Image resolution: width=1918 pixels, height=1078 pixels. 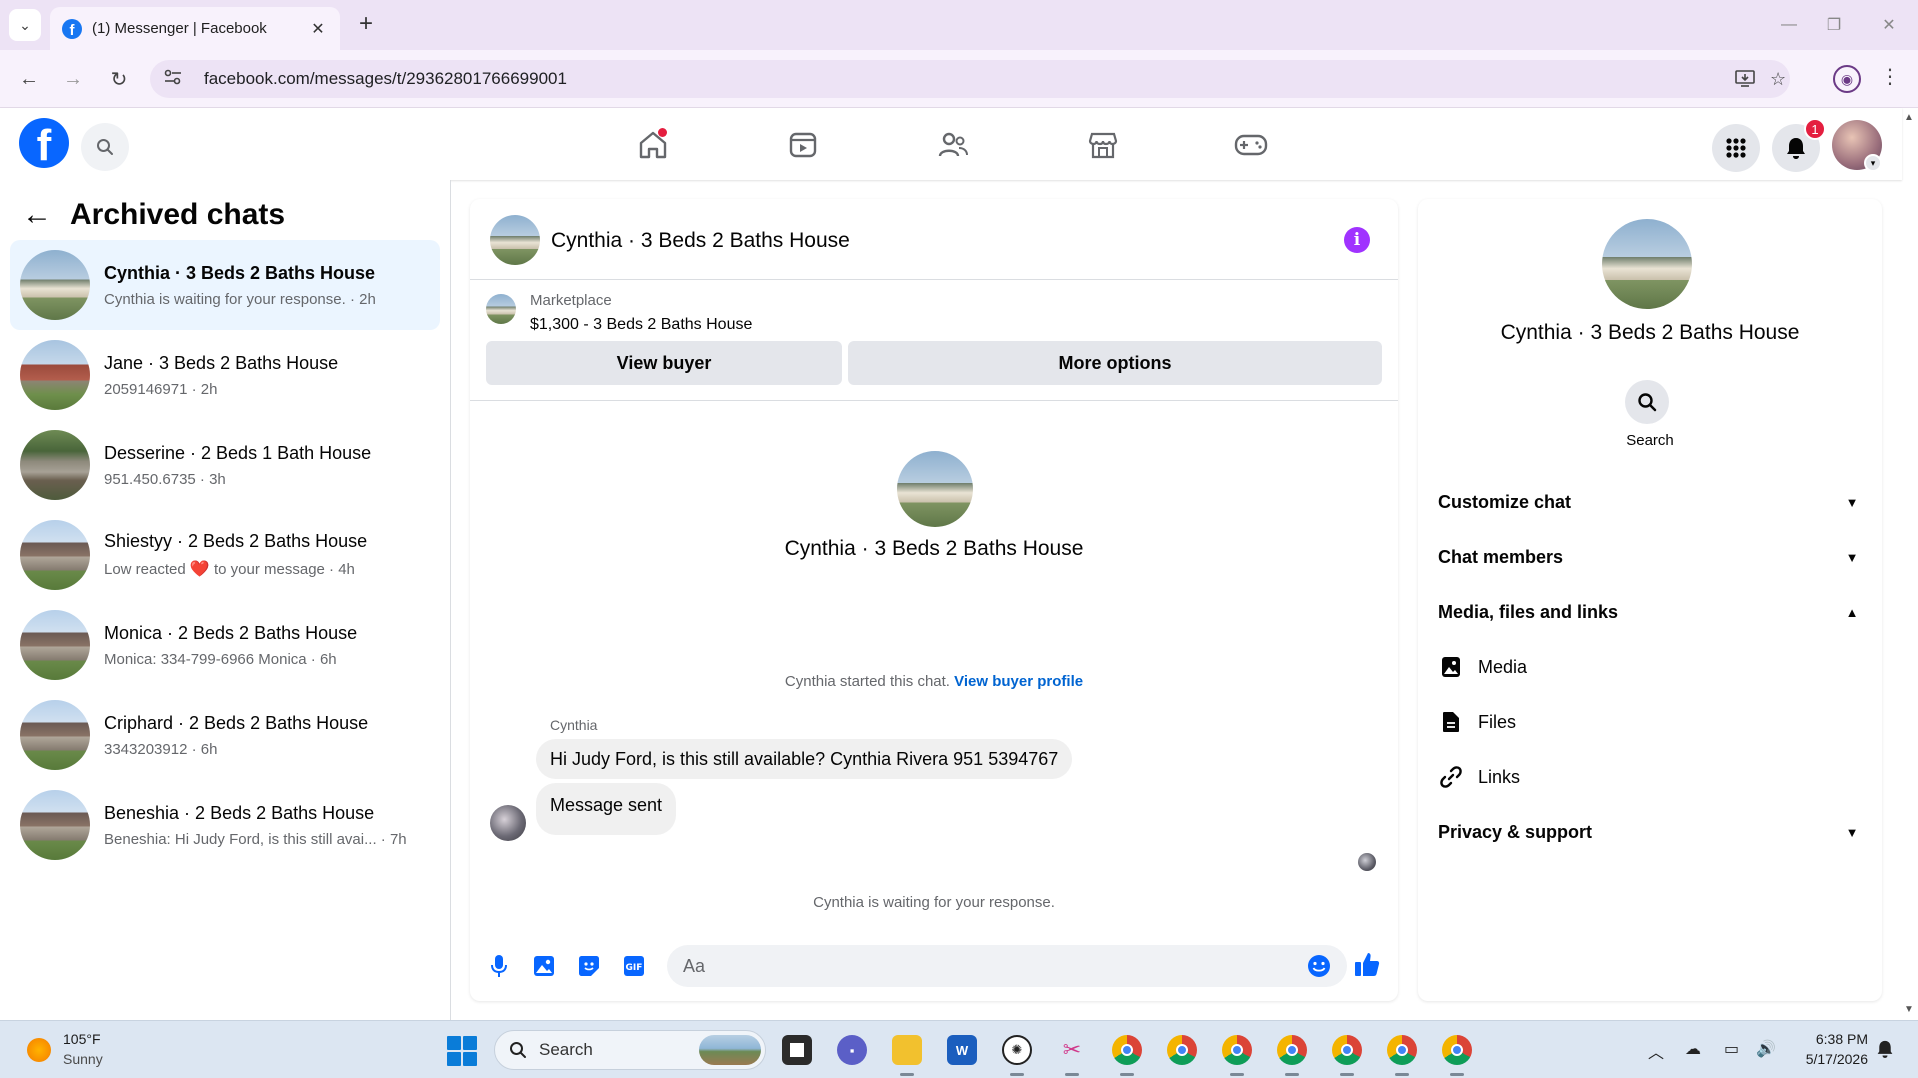 I want to click on chat-name: Jane · 3 Beds 2 Baths House, so click(x=221, y=362).